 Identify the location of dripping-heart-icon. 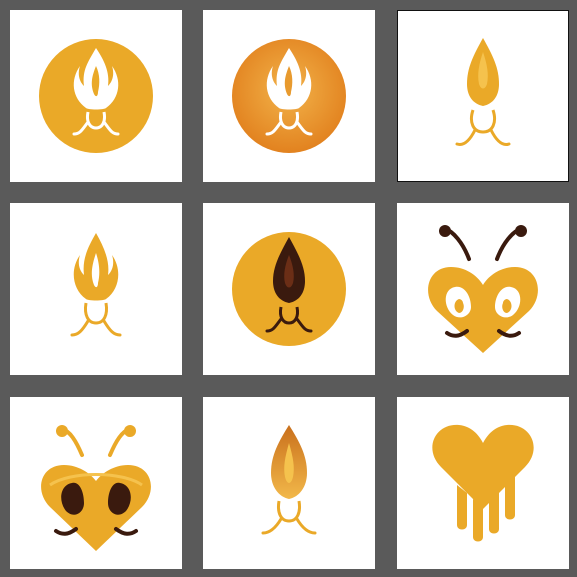
(483, 483).